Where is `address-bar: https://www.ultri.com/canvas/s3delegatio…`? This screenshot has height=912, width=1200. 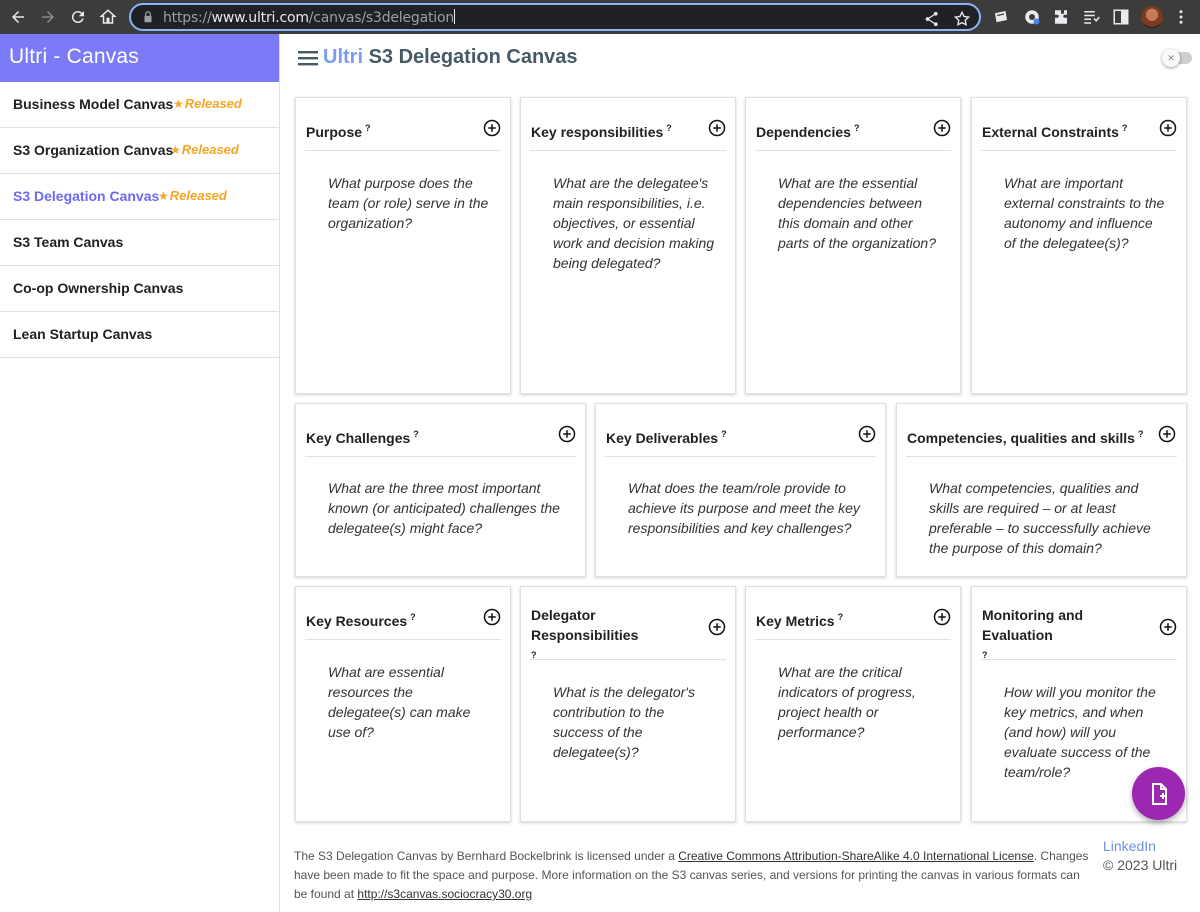 address-bar: https://www.ultri.com/canvas/s3delegatio… is located at coordinates (555, 17).